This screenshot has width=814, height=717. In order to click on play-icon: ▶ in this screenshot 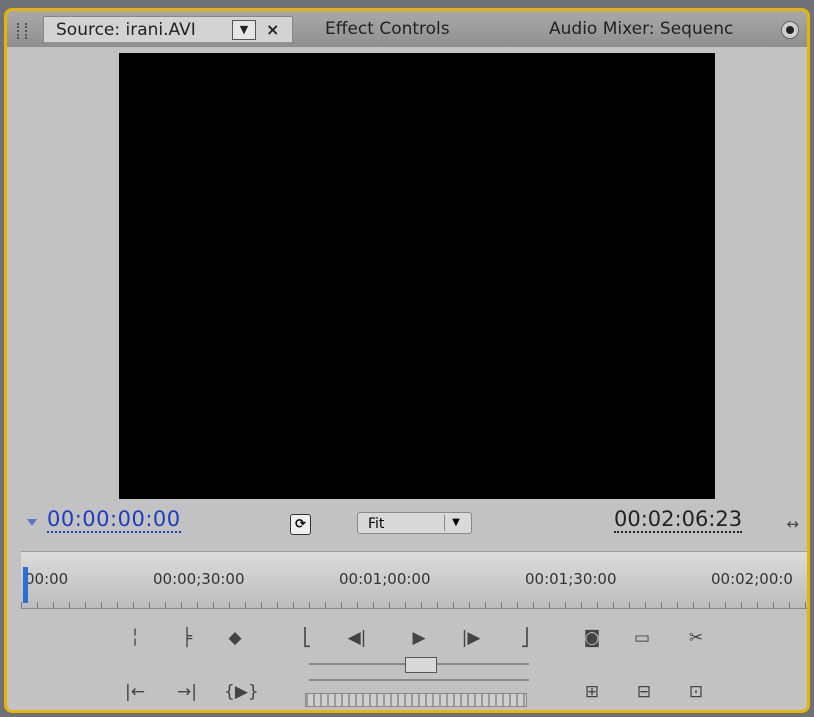, I will do `click(419, 638)`.